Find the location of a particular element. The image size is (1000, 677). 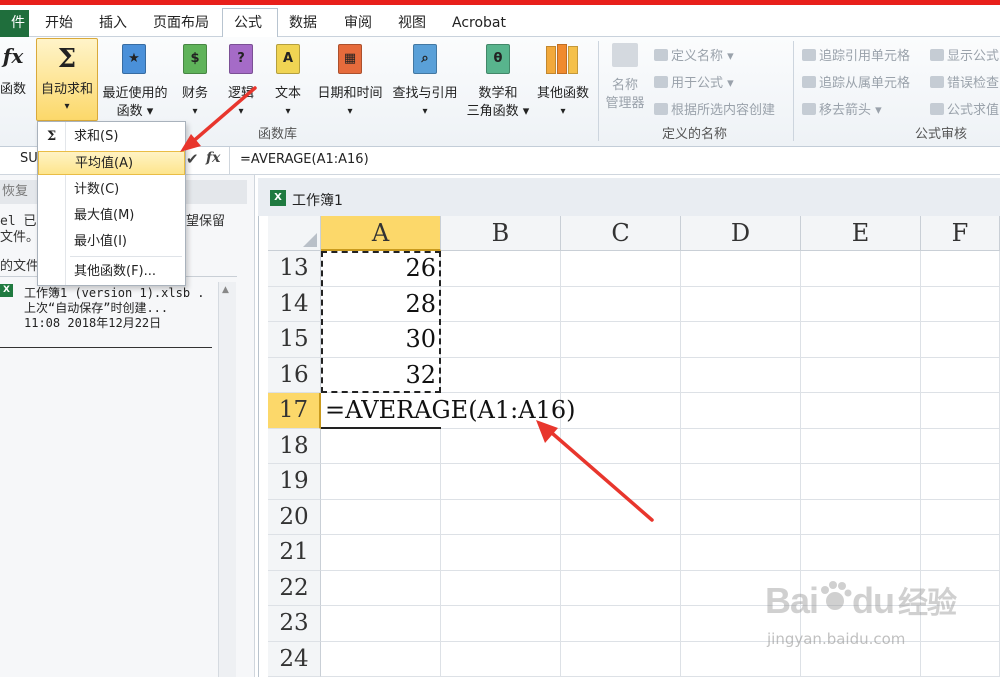

watermark-brand-left: Bai is located at coordinates (792, 600).